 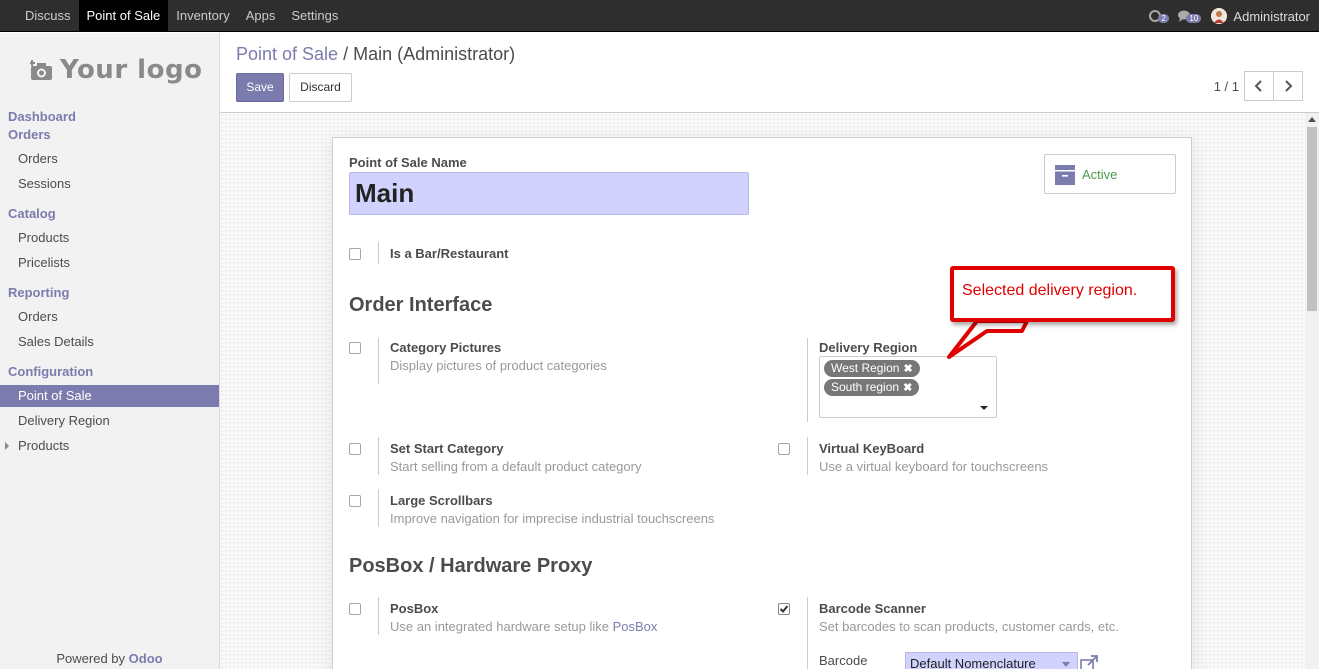 I want to click on company-logo: Your logo, so click(x=116, y=70).